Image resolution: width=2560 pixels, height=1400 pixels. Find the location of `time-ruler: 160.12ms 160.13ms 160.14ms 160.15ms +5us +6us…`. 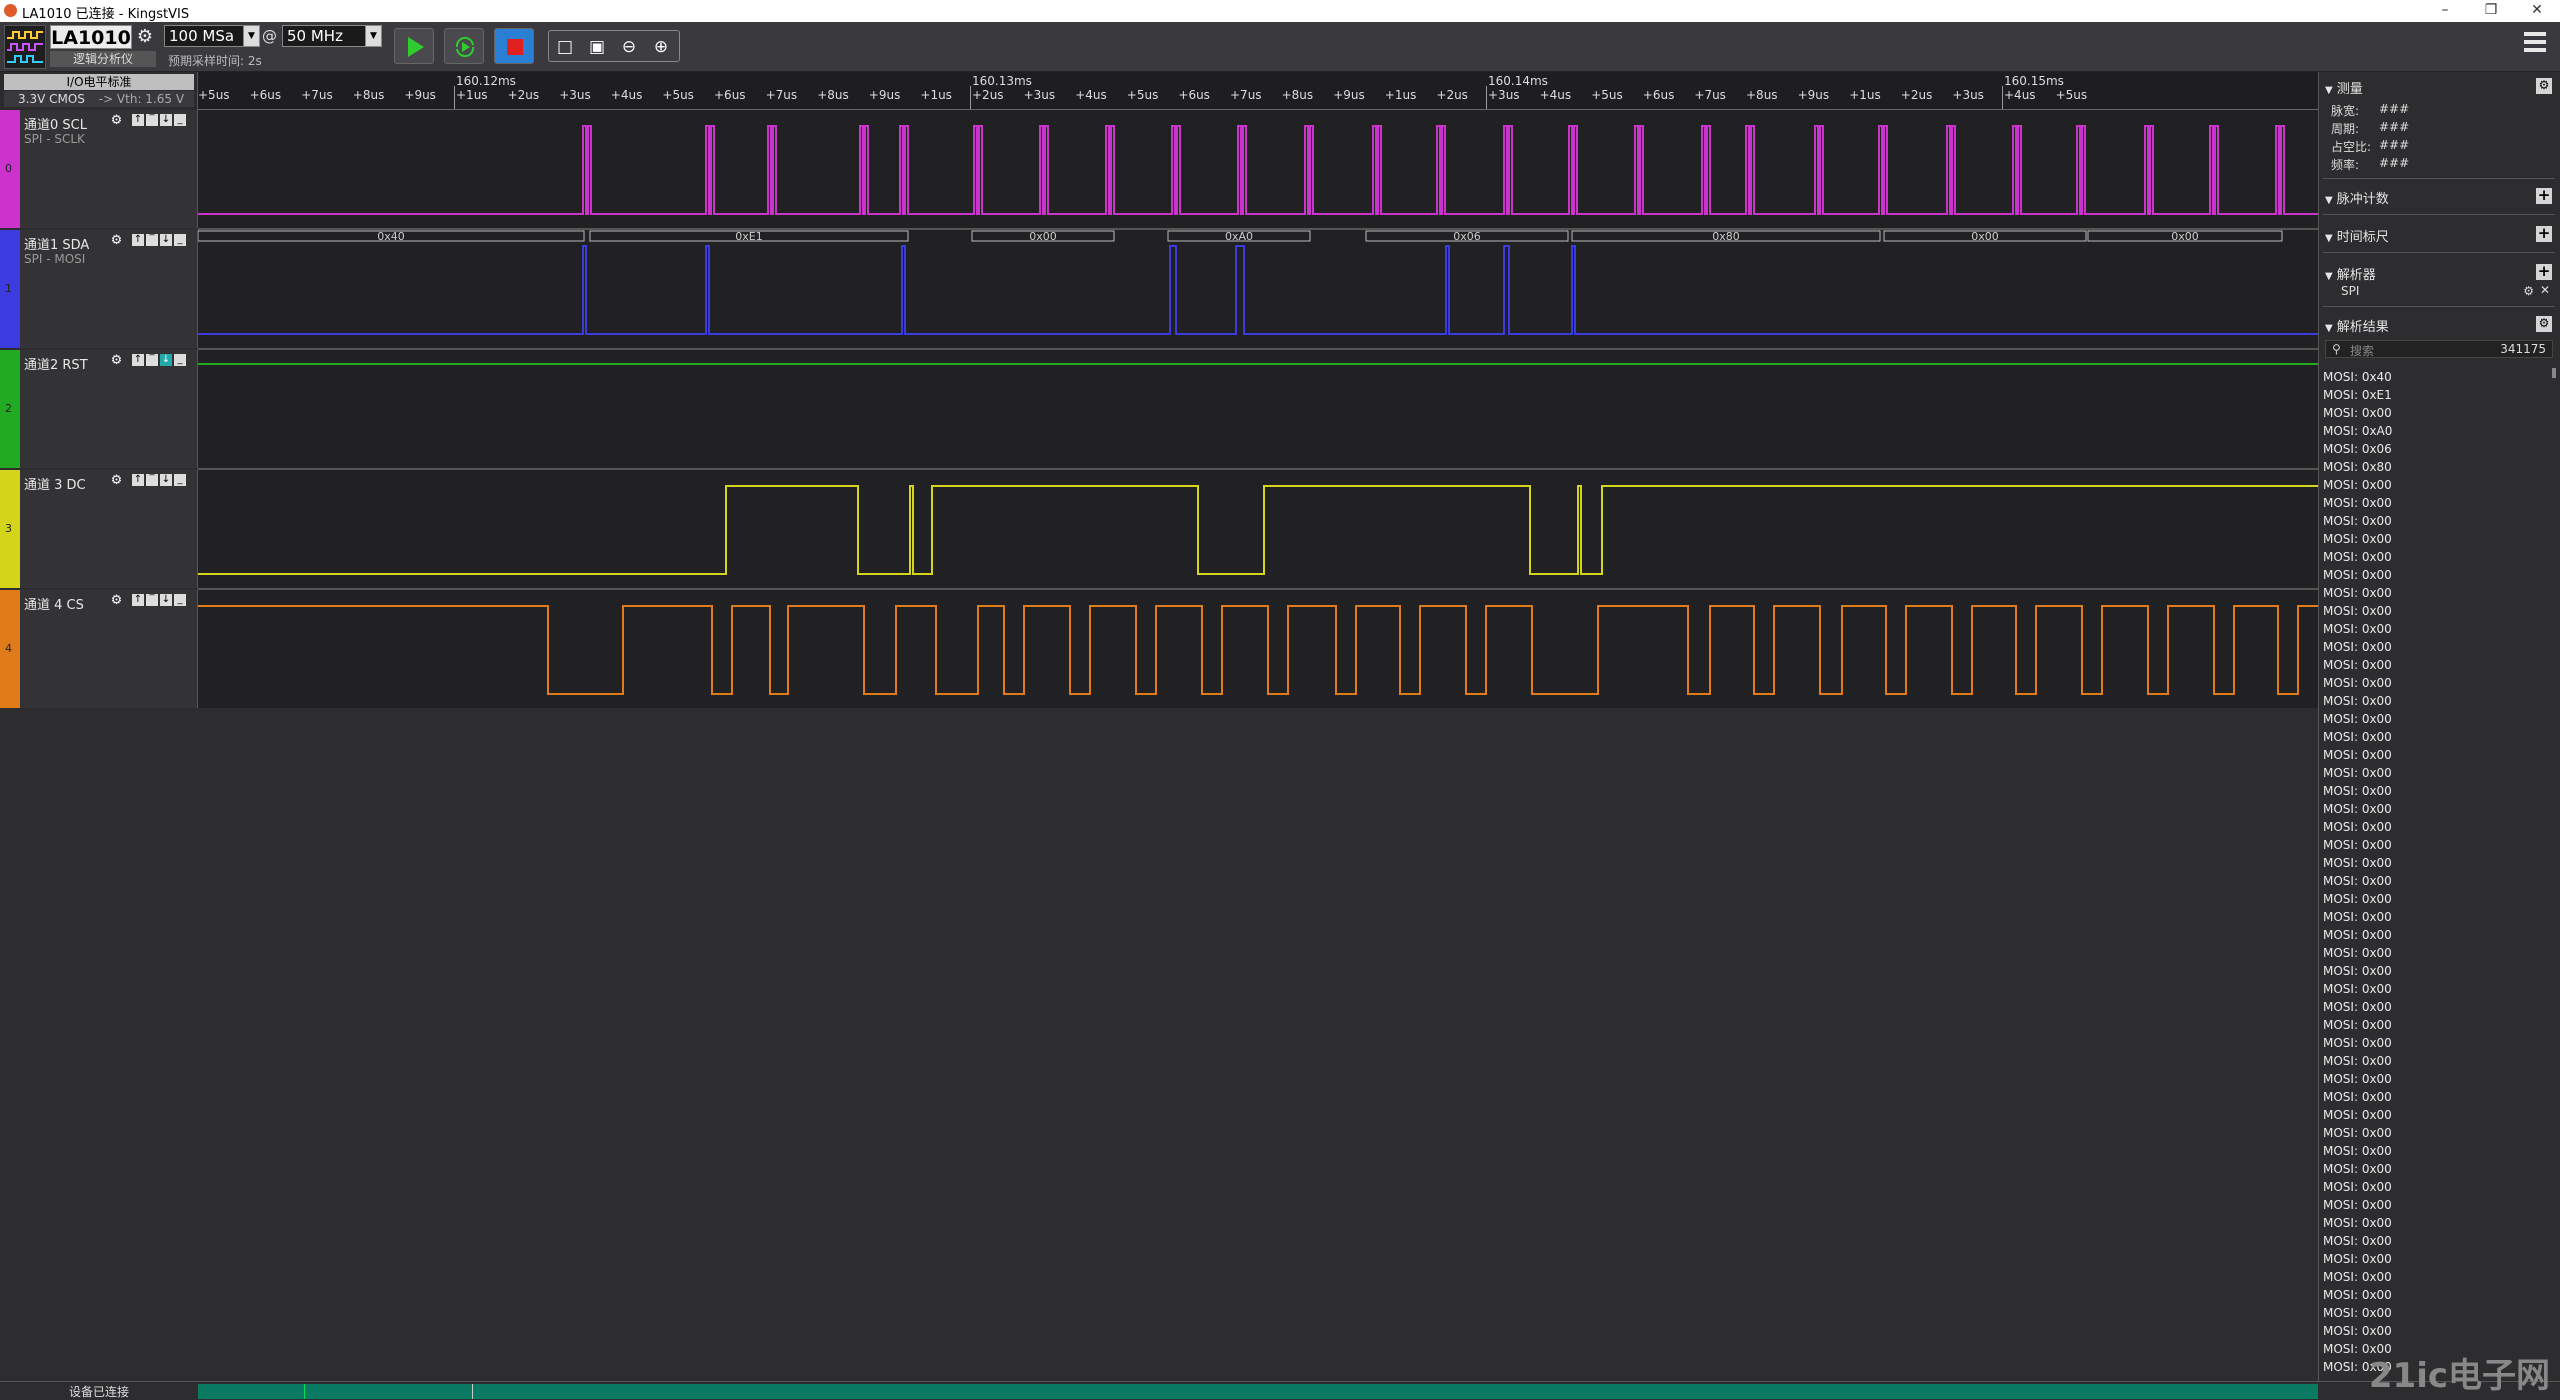

time-ruler: 160.12ms 160.13ms 160.14ms 160.15ms +5us +6us… is located at coordinates (1258, 91).